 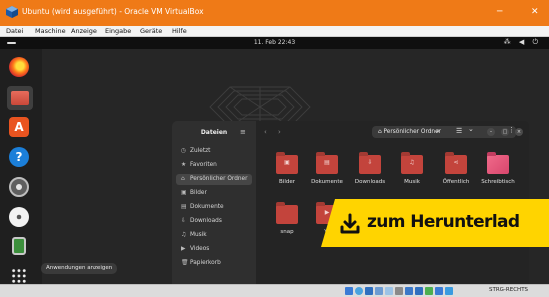 I want to click on folder-label: Öffentlich, so click(x=456, y=182).